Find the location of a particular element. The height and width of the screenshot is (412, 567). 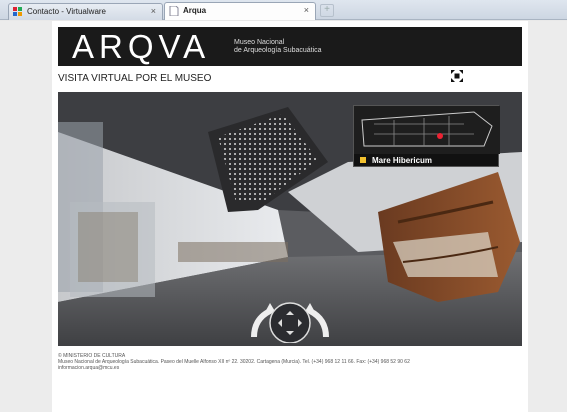

minimap-location-label: Mare Hibericum is located at coordinates (396, 160).